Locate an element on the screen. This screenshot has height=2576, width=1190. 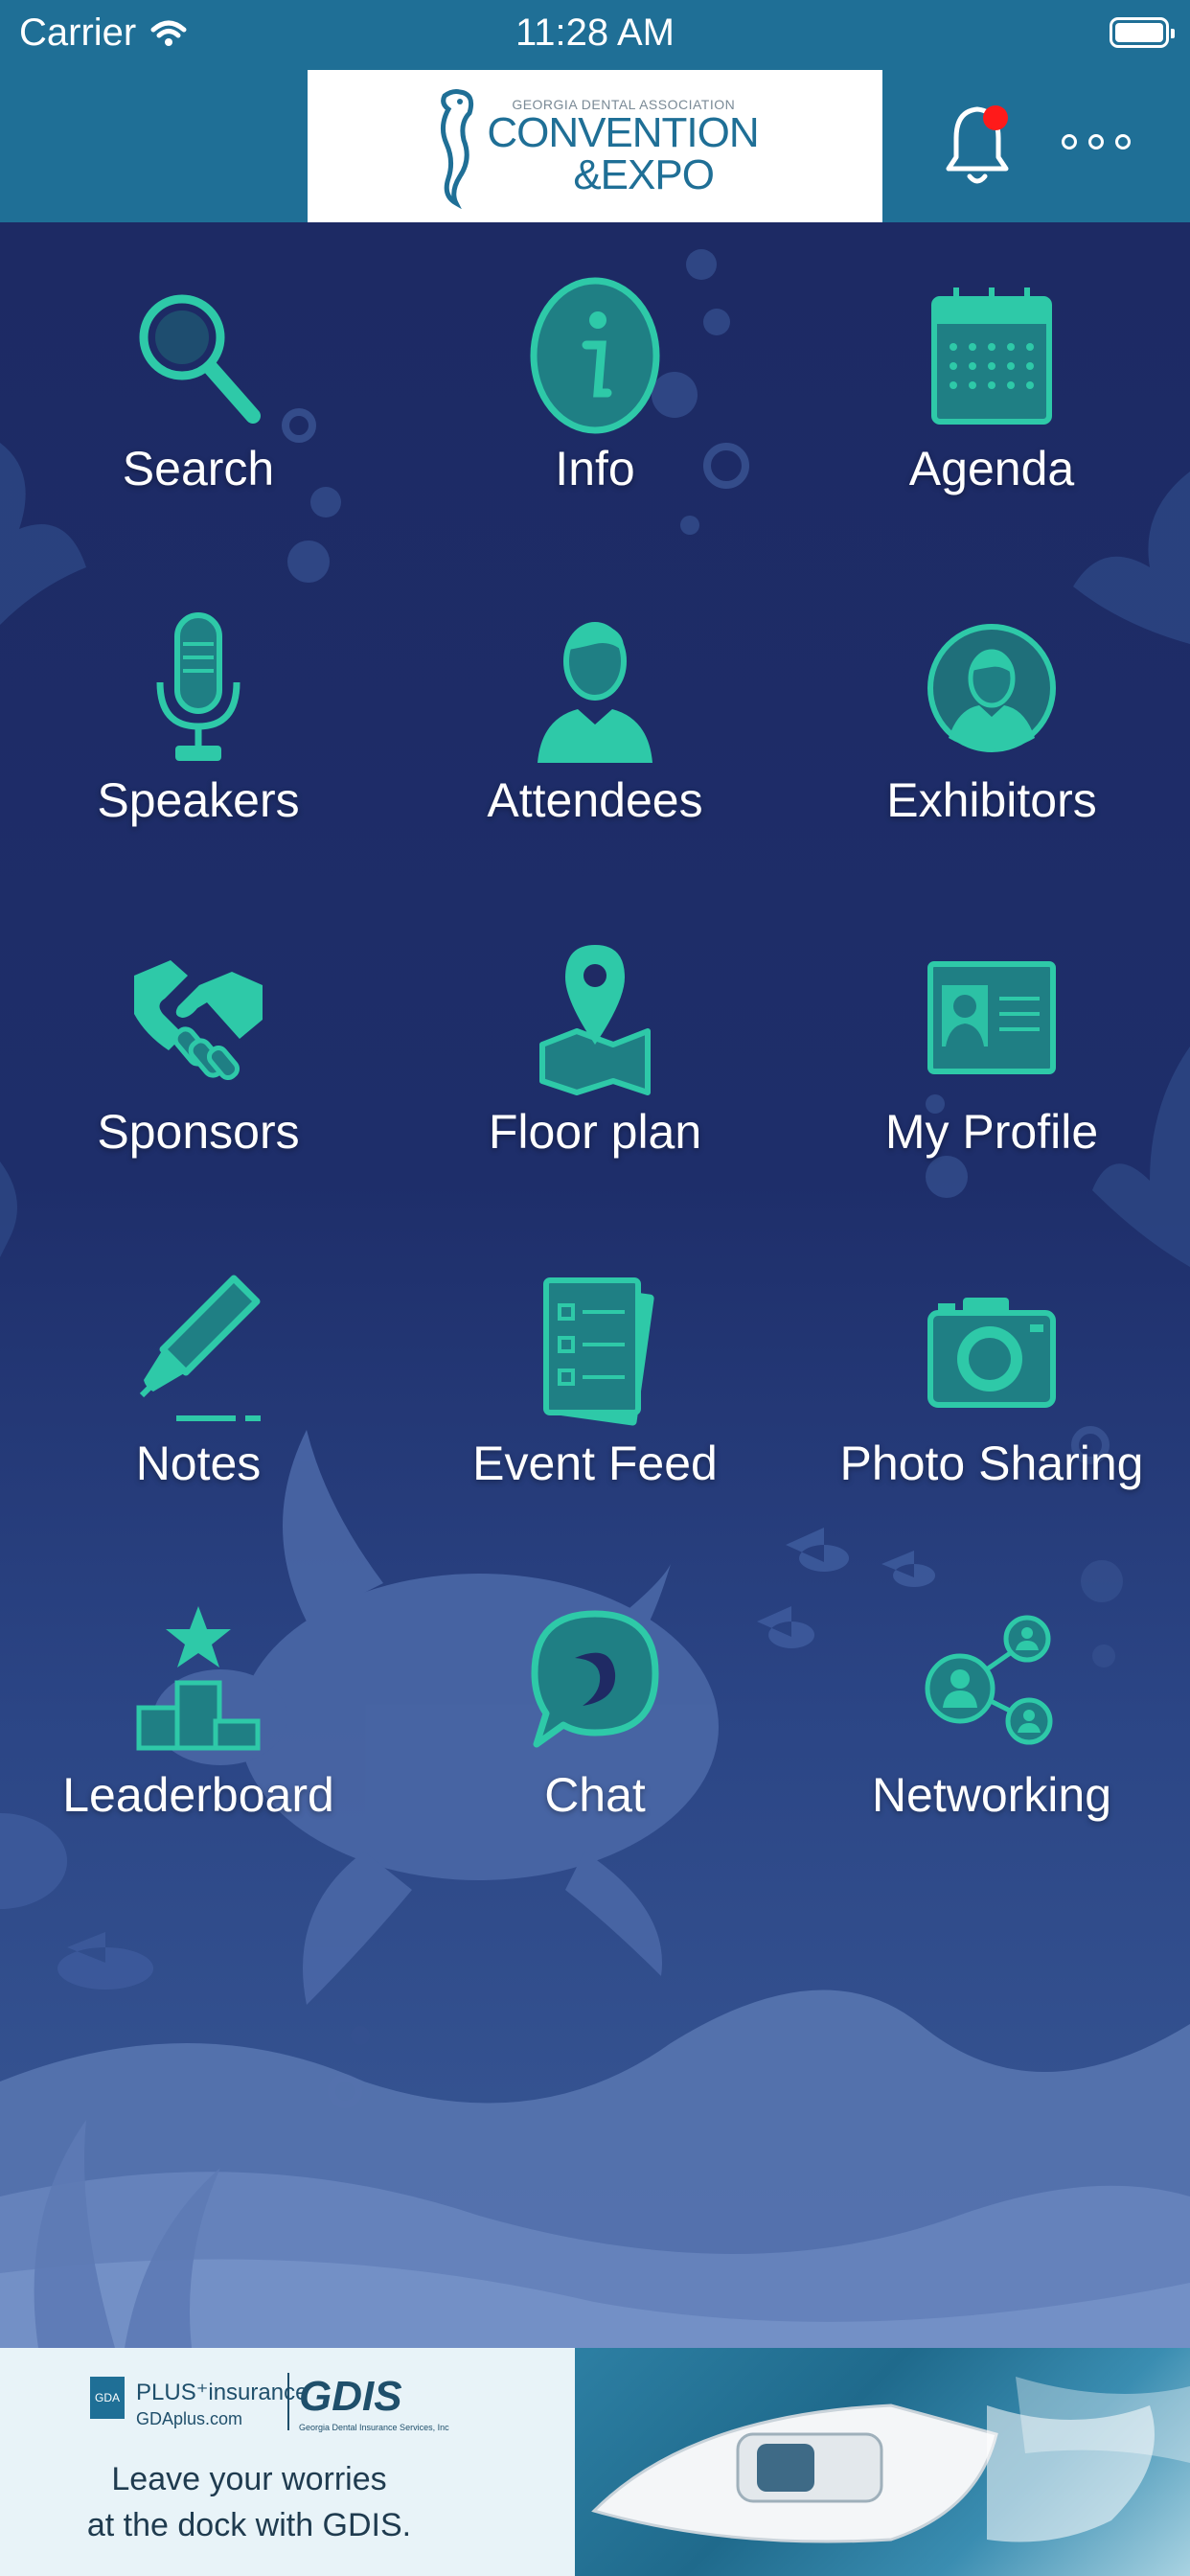
menu-label: Floor plan is located at coordinates (595, 1132).